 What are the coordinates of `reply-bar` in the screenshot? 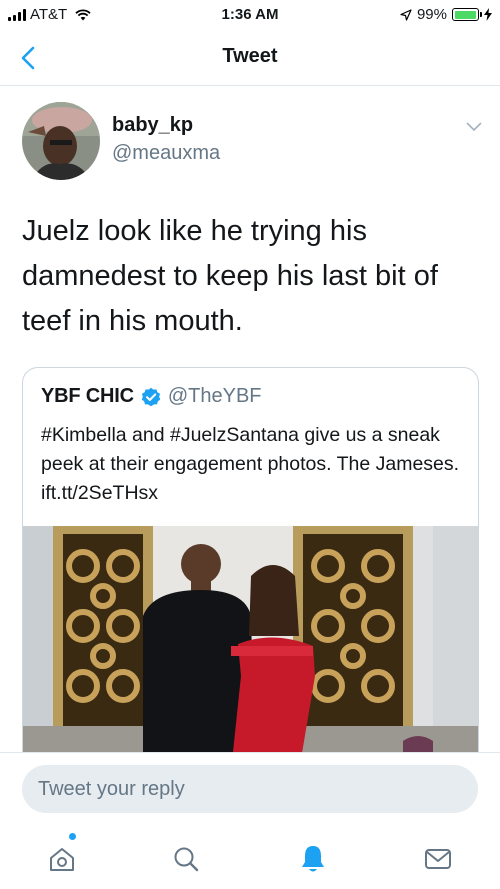 It's located at (250, 788).